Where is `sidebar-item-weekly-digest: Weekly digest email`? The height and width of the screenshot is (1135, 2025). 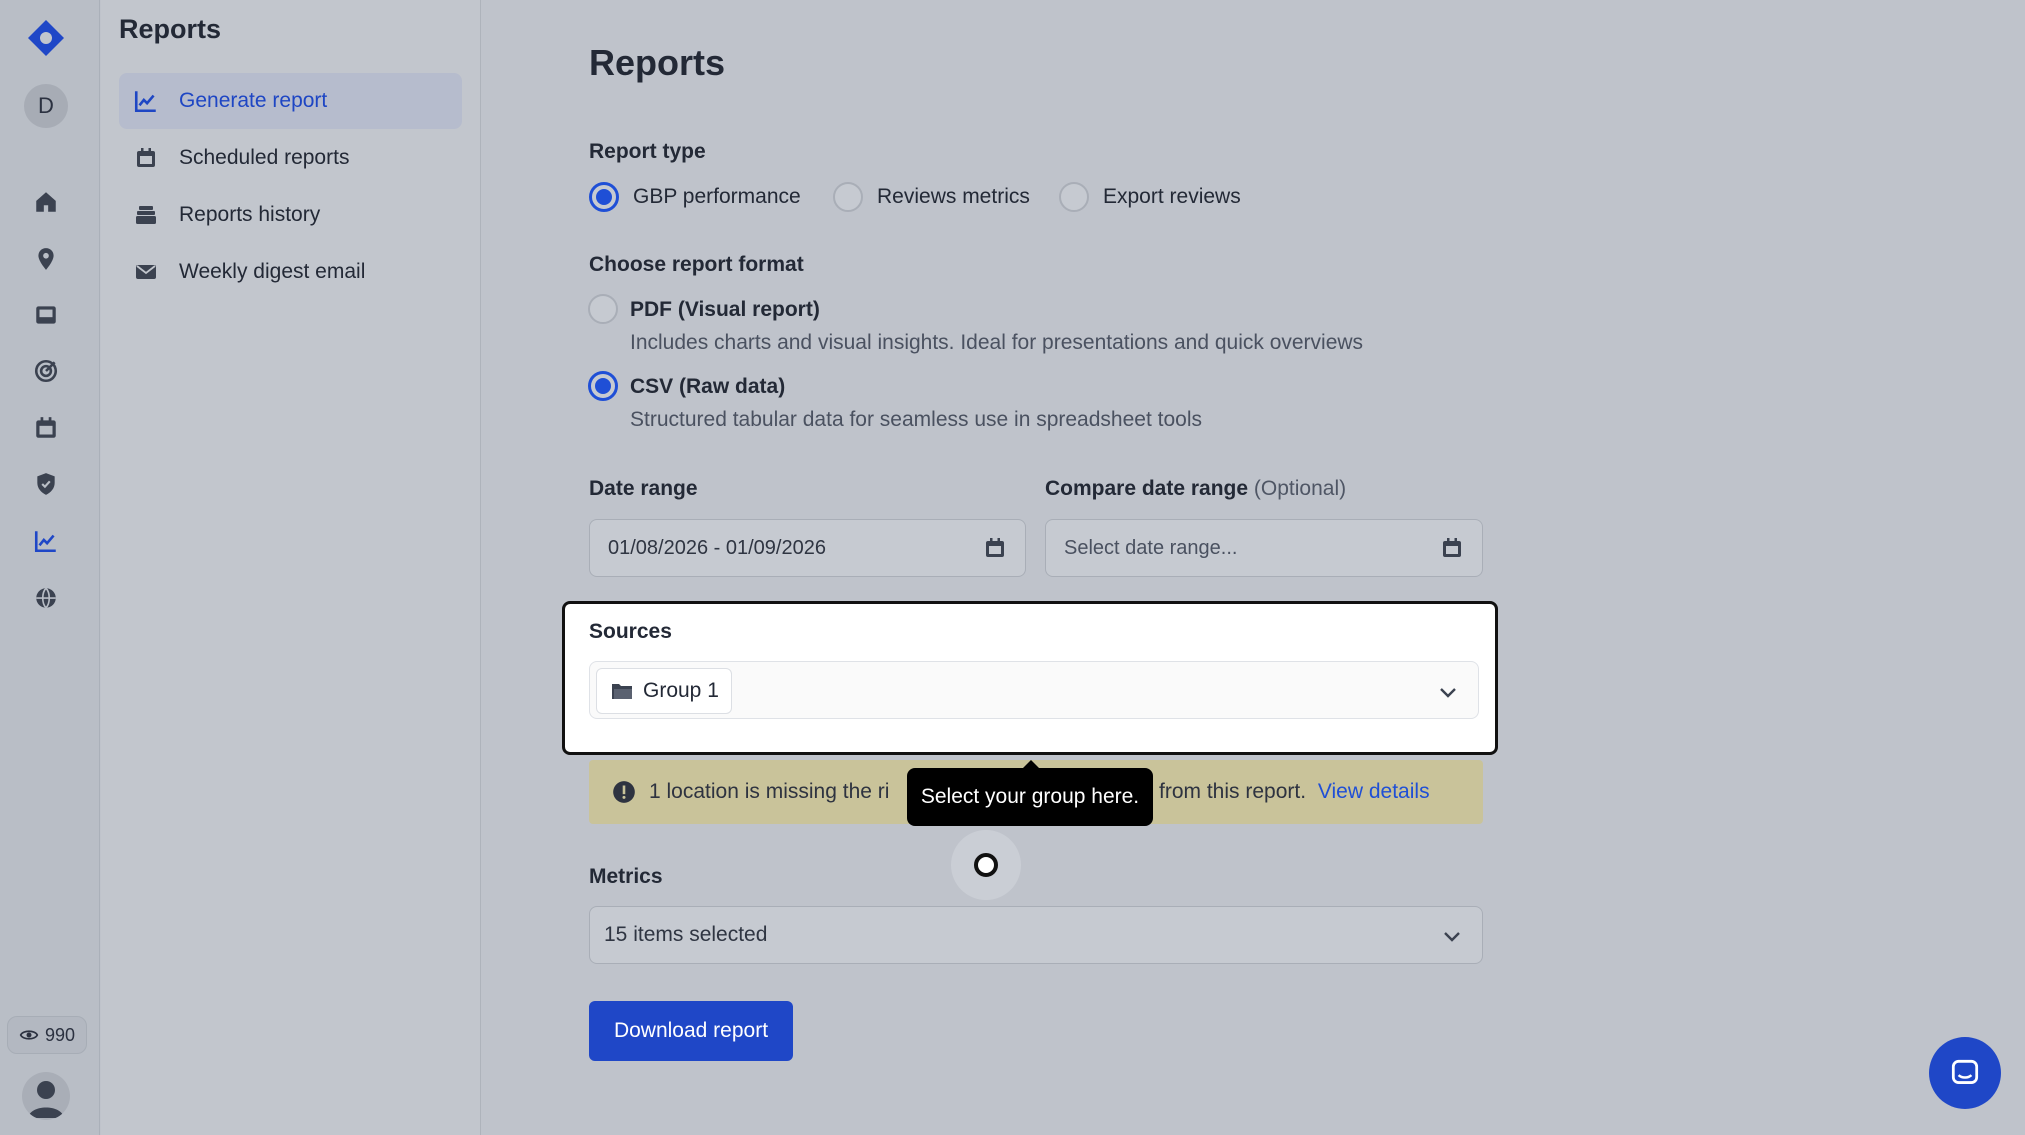
sidebar-item-weekly-digest: Weekly digest email is located at coordinates (290, 272).